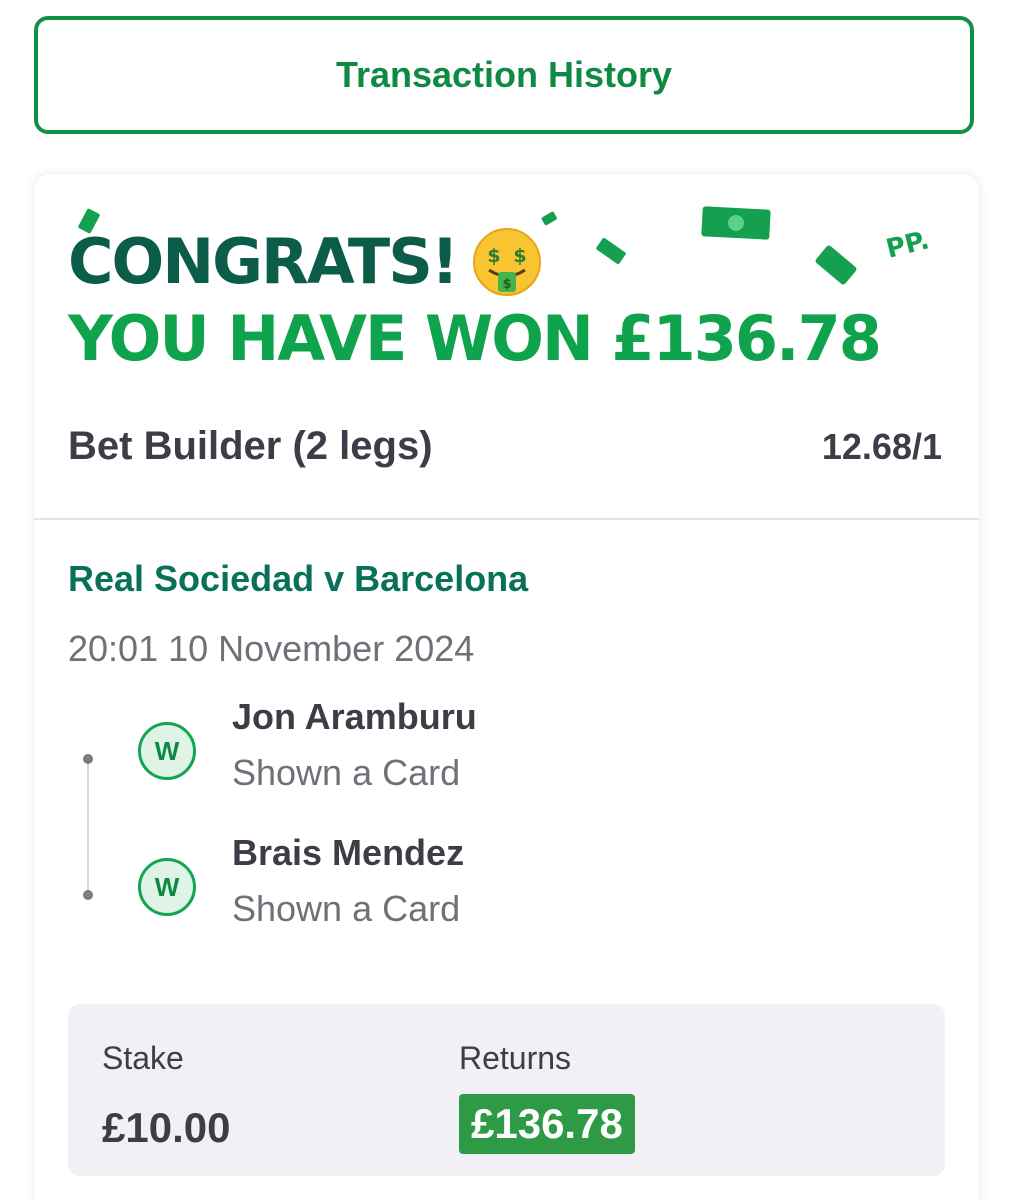 Image resolution: width=1013 pixels, height=1200 pixels. I want to click on stake-value: £10.00, so click(166, 1127).